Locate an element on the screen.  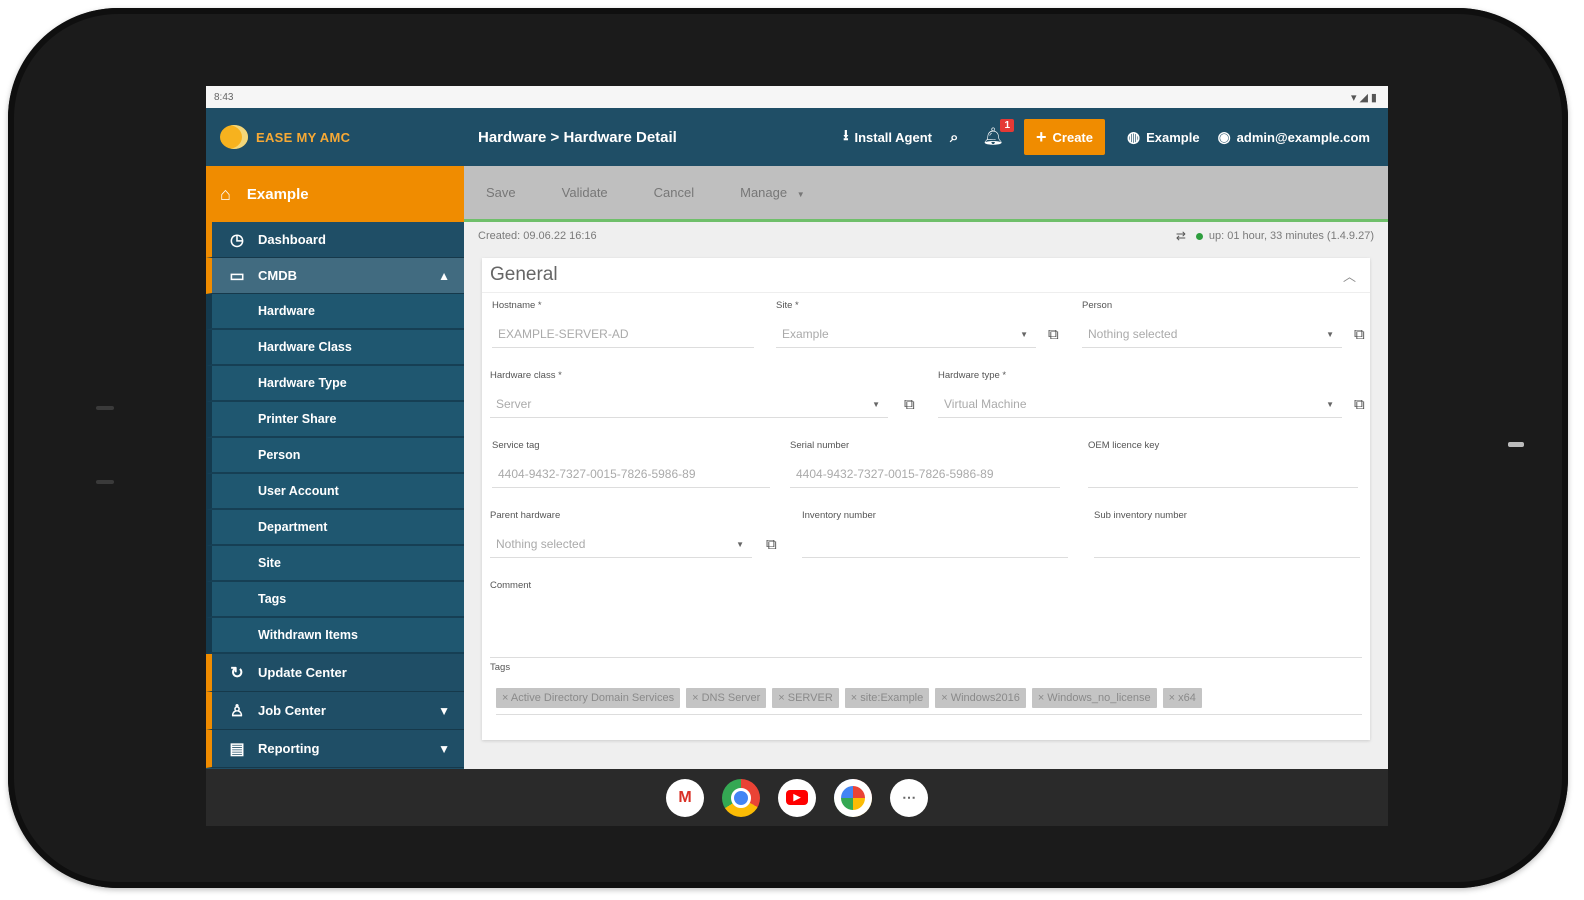
app-drawer-icon: ⋯ is located at coordinates (909, 797).